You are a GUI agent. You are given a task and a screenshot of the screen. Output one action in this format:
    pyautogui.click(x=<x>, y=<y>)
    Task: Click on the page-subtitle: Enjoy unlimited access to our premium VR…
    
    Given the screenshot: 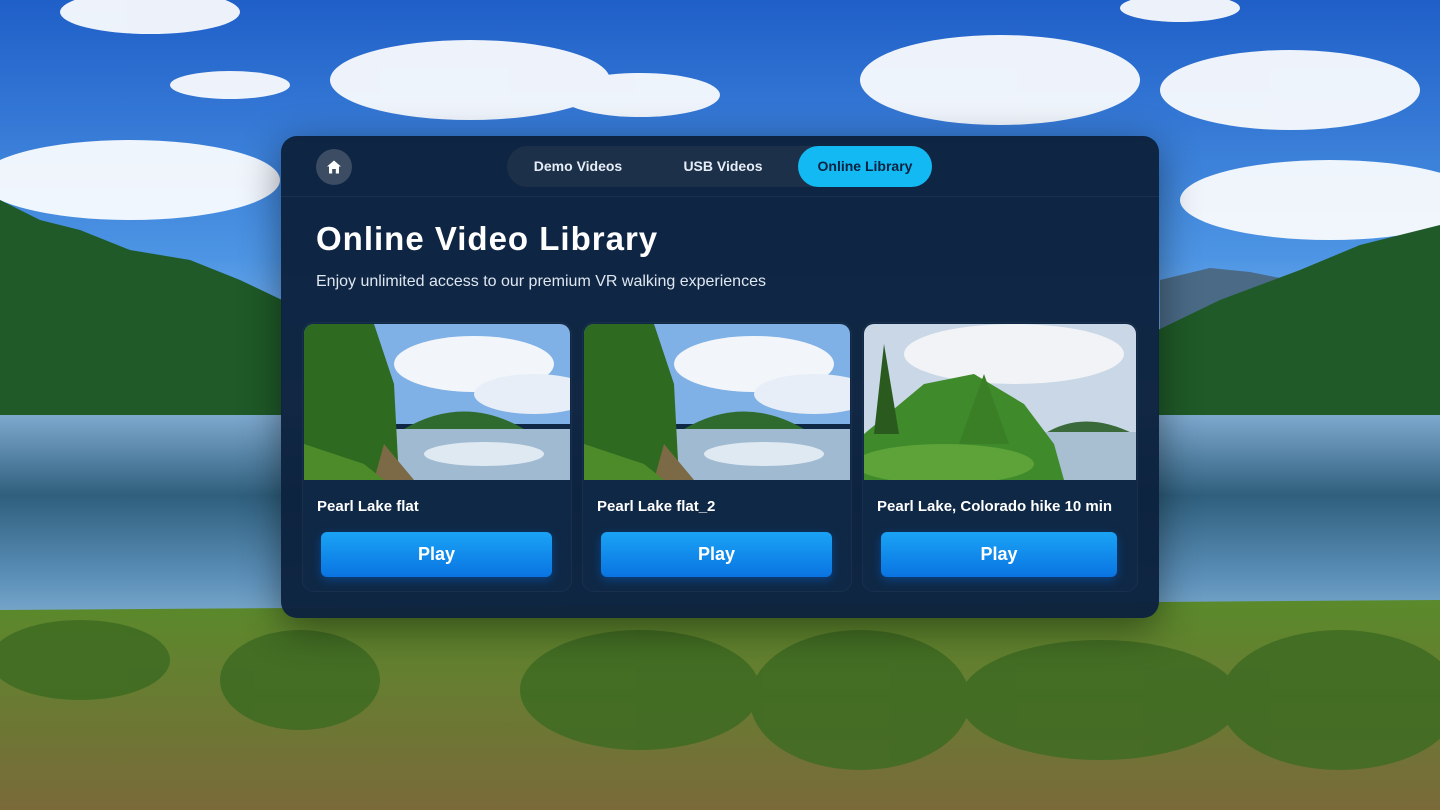 What is the action you would take?
    pyautogui.click(x=541, y=281)
    